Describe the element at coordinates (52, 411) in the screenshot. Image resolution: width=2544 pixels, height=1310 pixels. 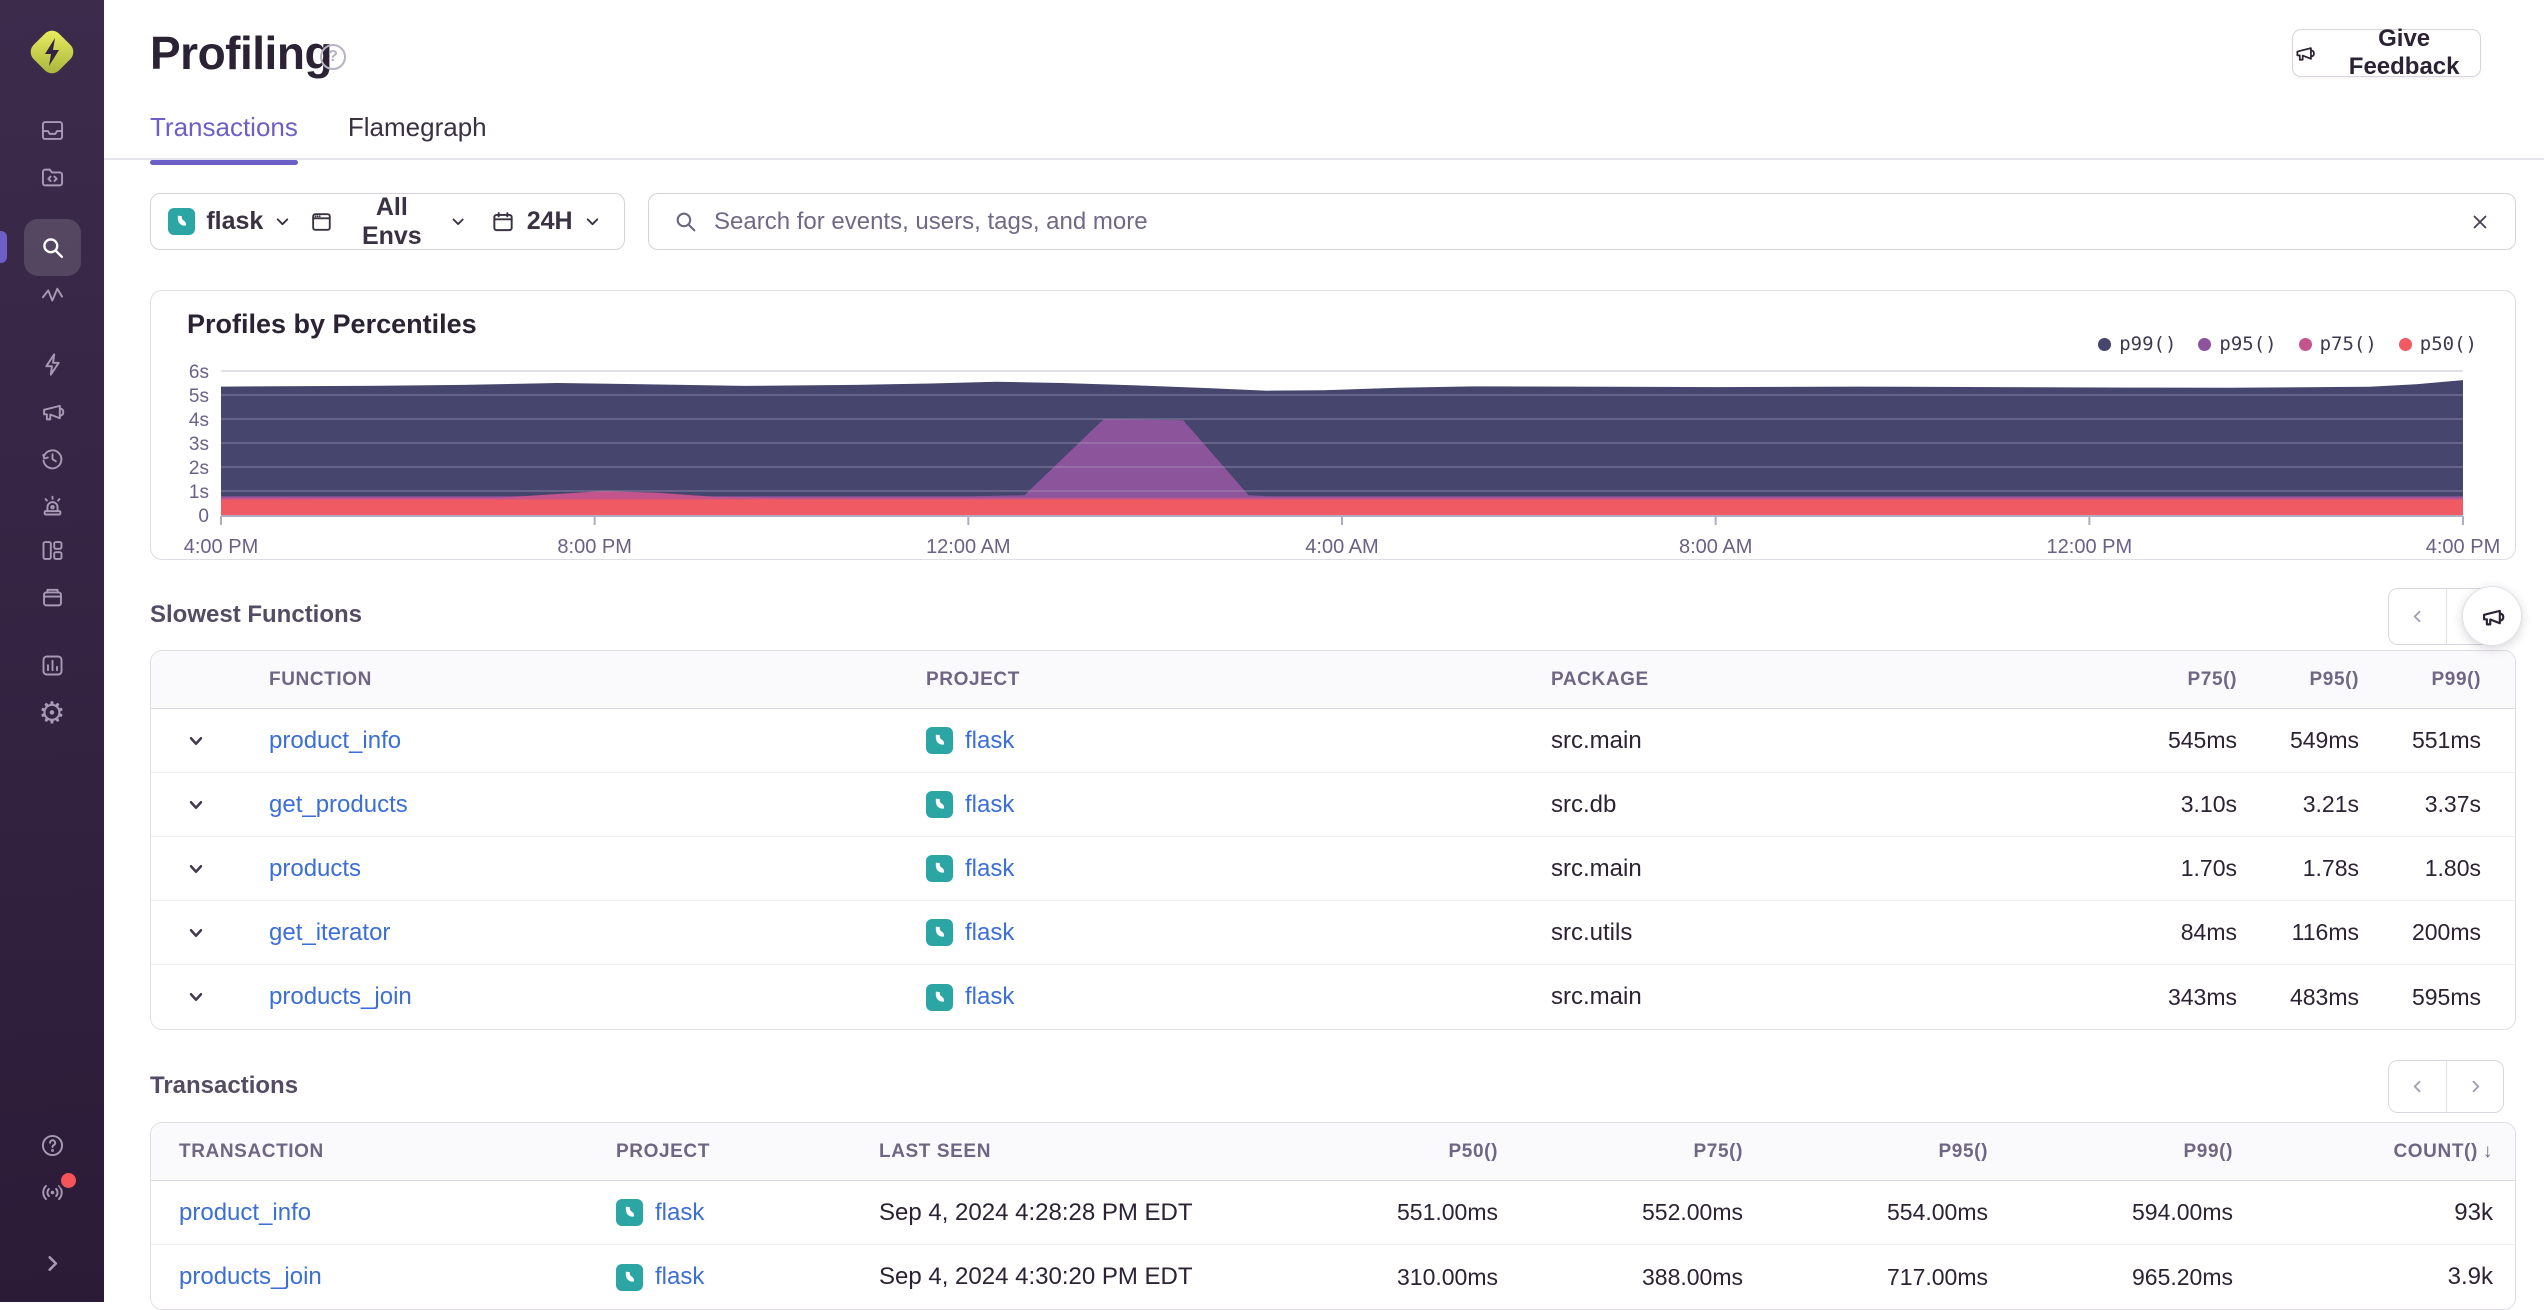
I see `sidebar-item-feedback-megaphone-icon` at that location.